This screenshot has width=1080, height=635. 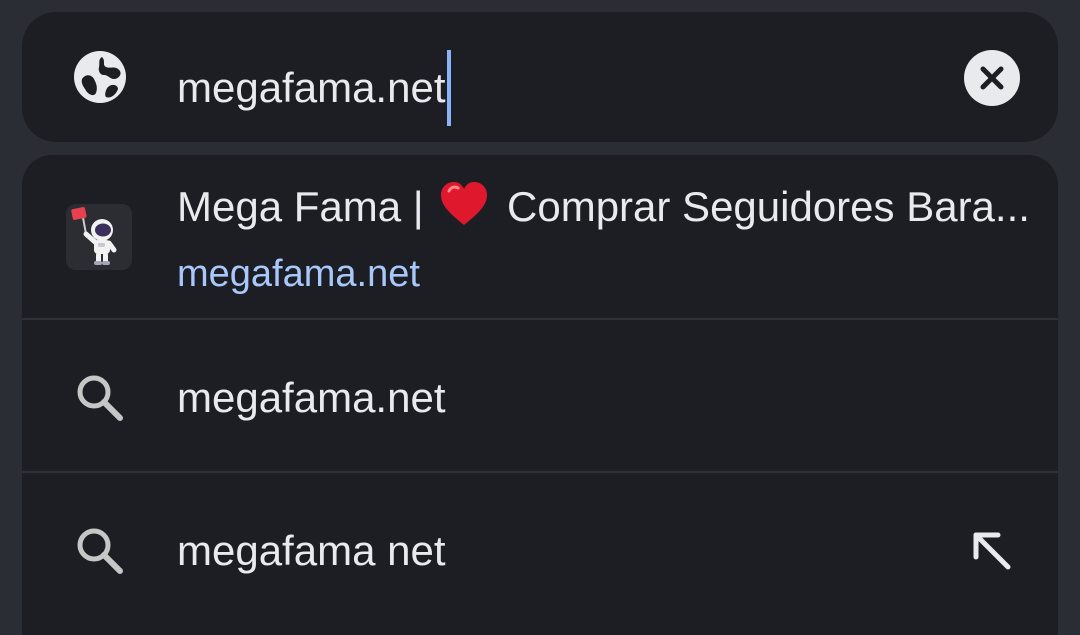 What do you see at coordinates (992, 551) in the screenshot?
I see `arrow-up-left-icon` at bounding box center [992, 551].